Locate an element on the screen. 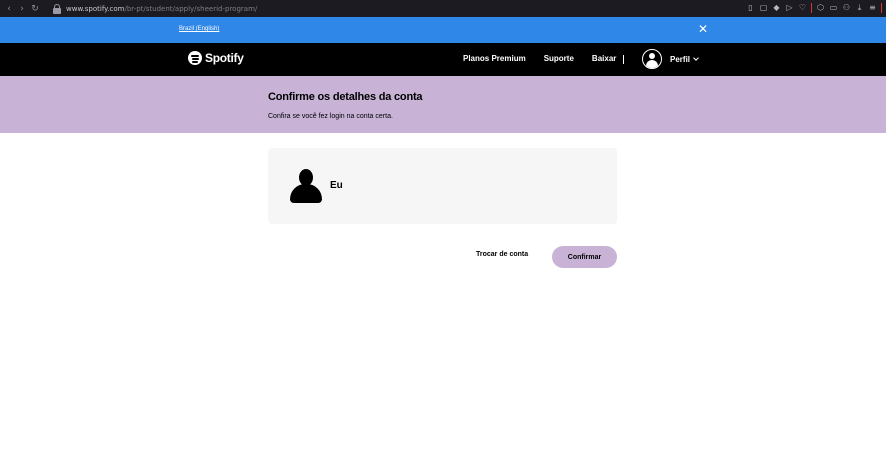  profile-menu: Perfil is located at coordinates (670, 59).